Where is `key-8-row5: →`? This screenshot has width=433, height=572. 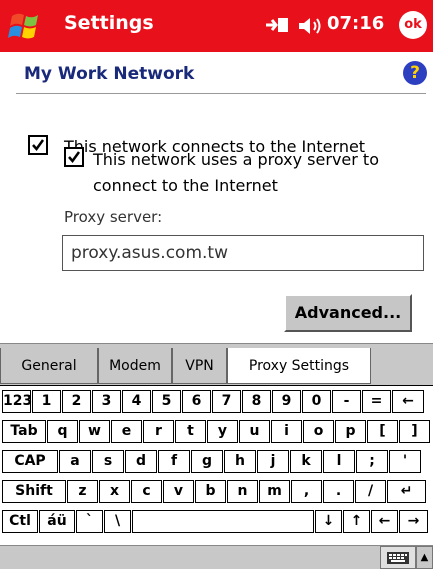 key-8-row5: → is located at coordinates (413, 521).